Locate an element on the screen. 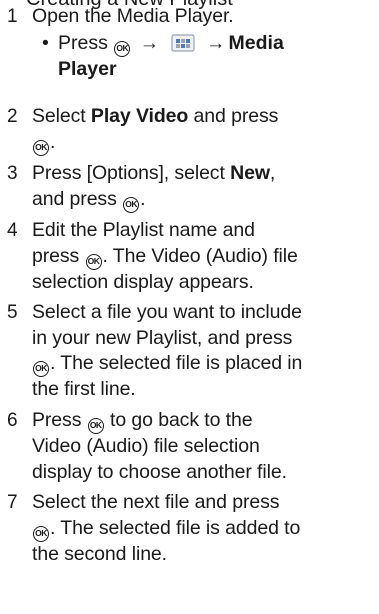 Image resolution: width=379 pixels, height=614 pixels. step-text-line3: display to choose another file. is located at coordinates (159, 471).